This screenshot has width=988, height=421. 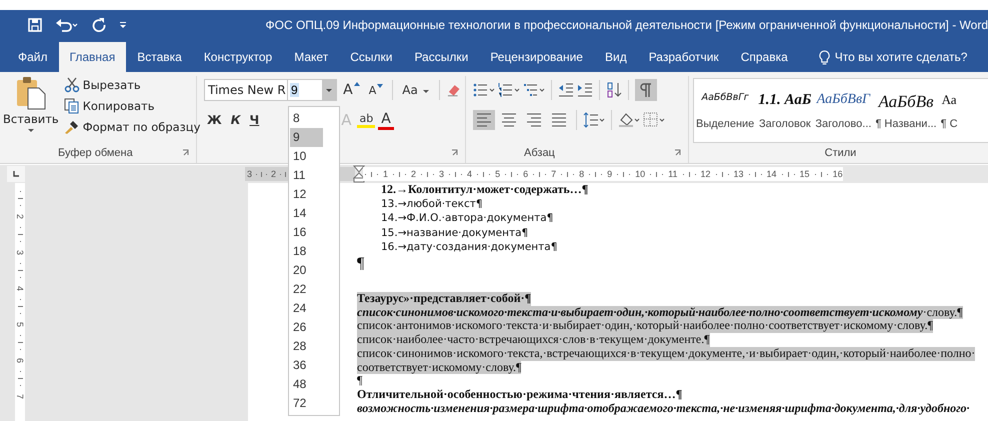 What do you see at coordinates (519, 395) in the screenshot?
I see `document-line: Отличительной·особенностью·режима·чтения·является…¶` at bounding box center [519, 395].